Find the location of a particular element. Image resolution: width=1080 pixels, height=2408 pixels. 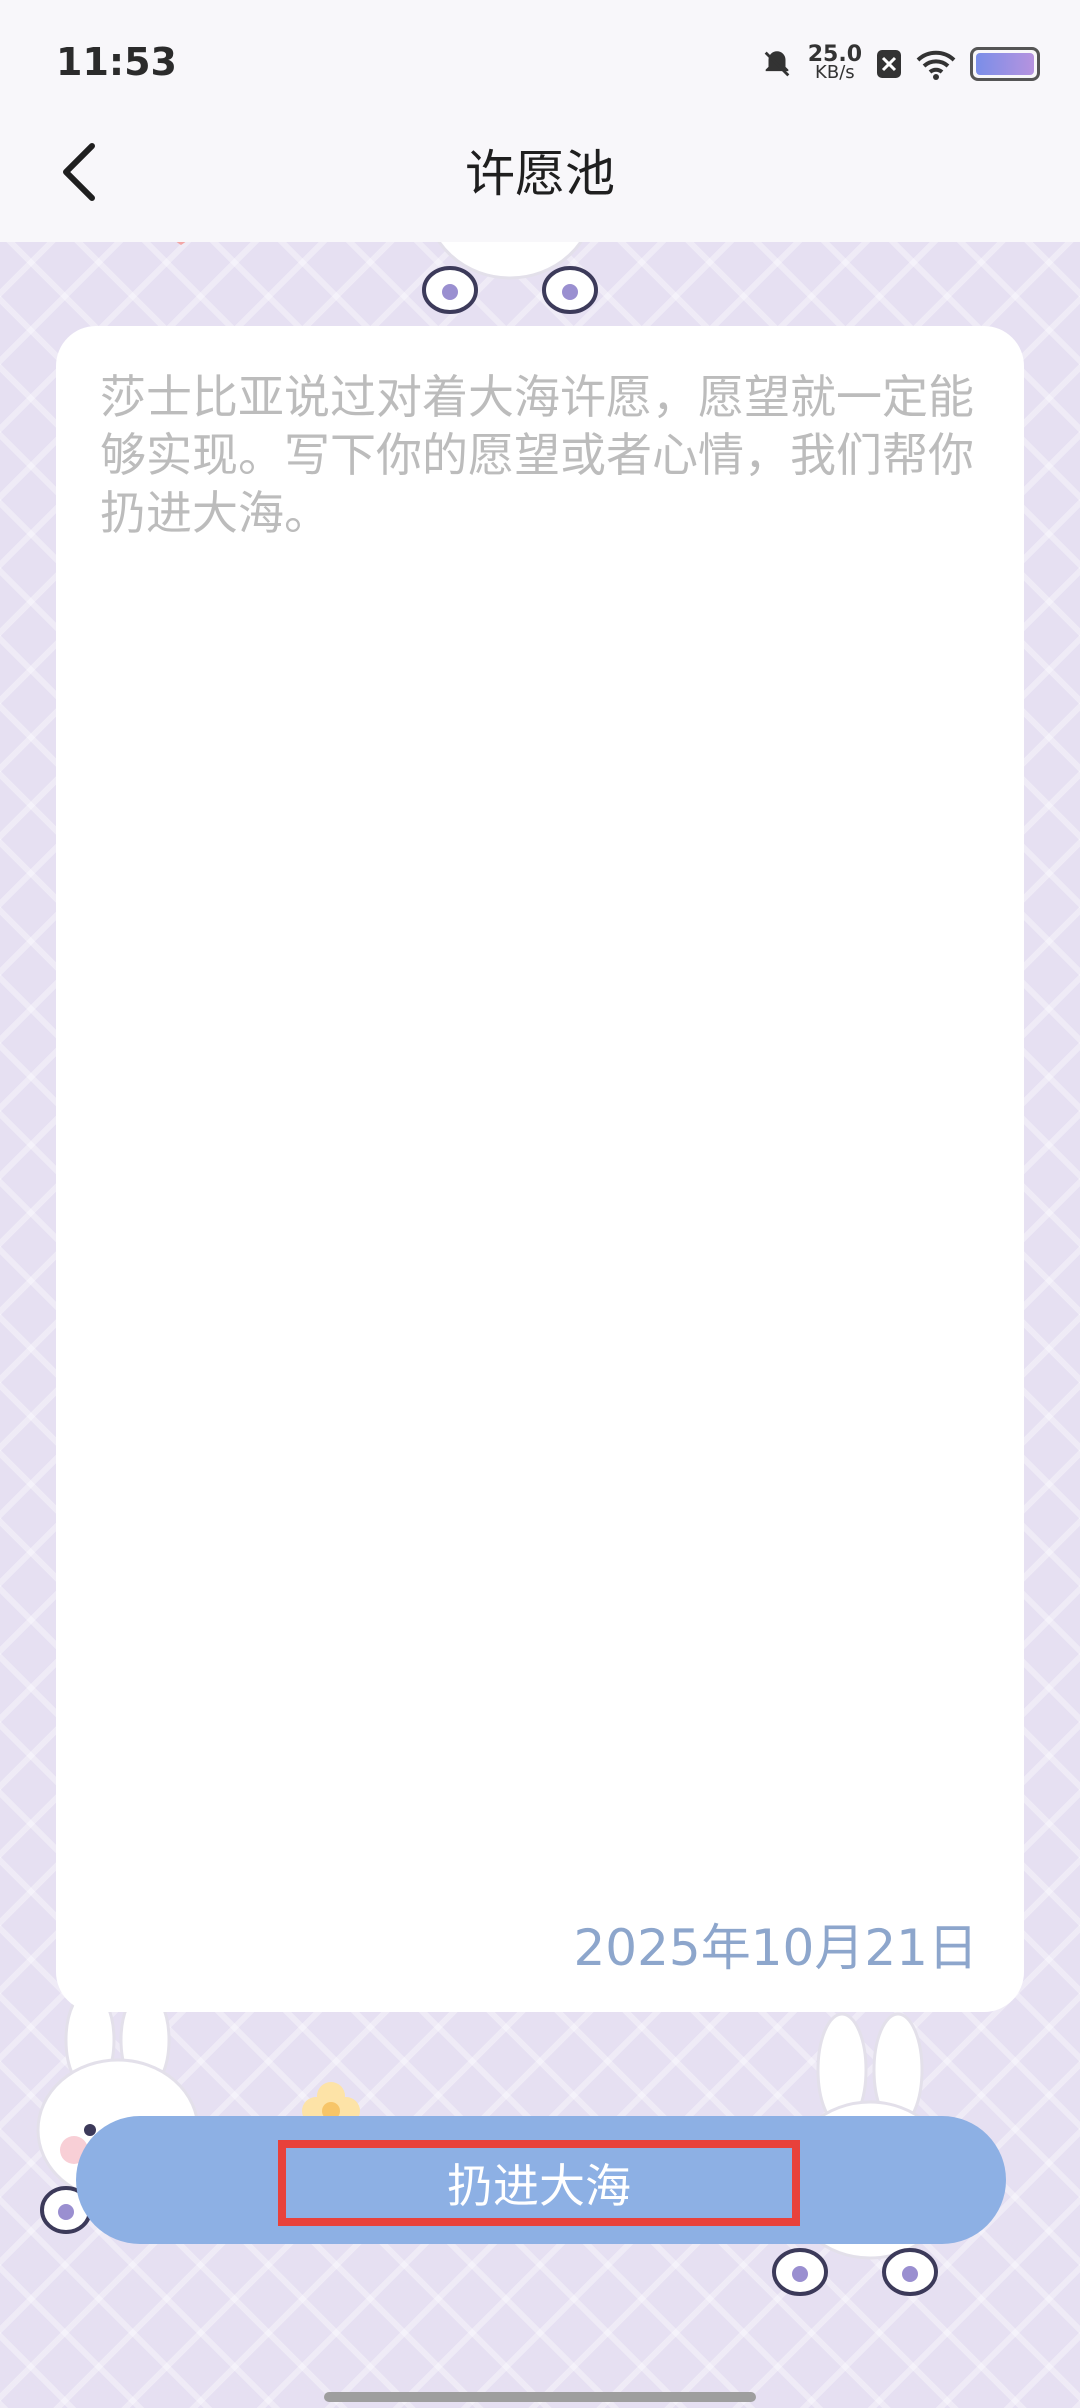

network-speed: 25.0 KB/s is located at coordinates (834, 62).